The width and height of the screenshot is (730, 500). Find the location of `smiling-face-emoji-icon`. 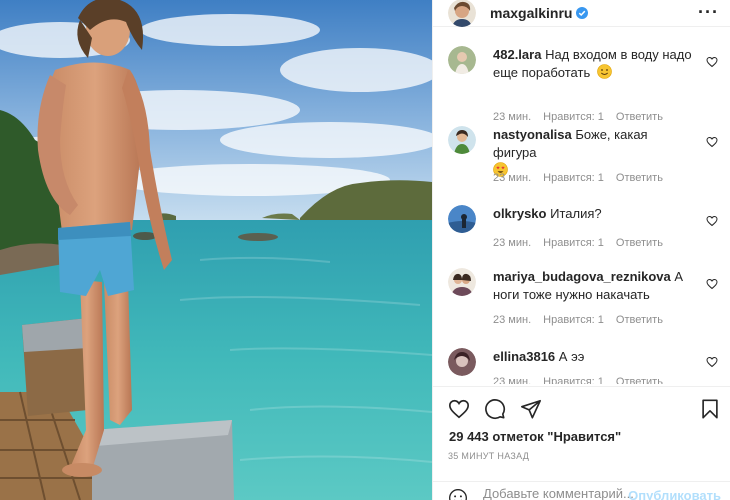

smiling-face-emoji-icon is located at coordinates (604, 71).